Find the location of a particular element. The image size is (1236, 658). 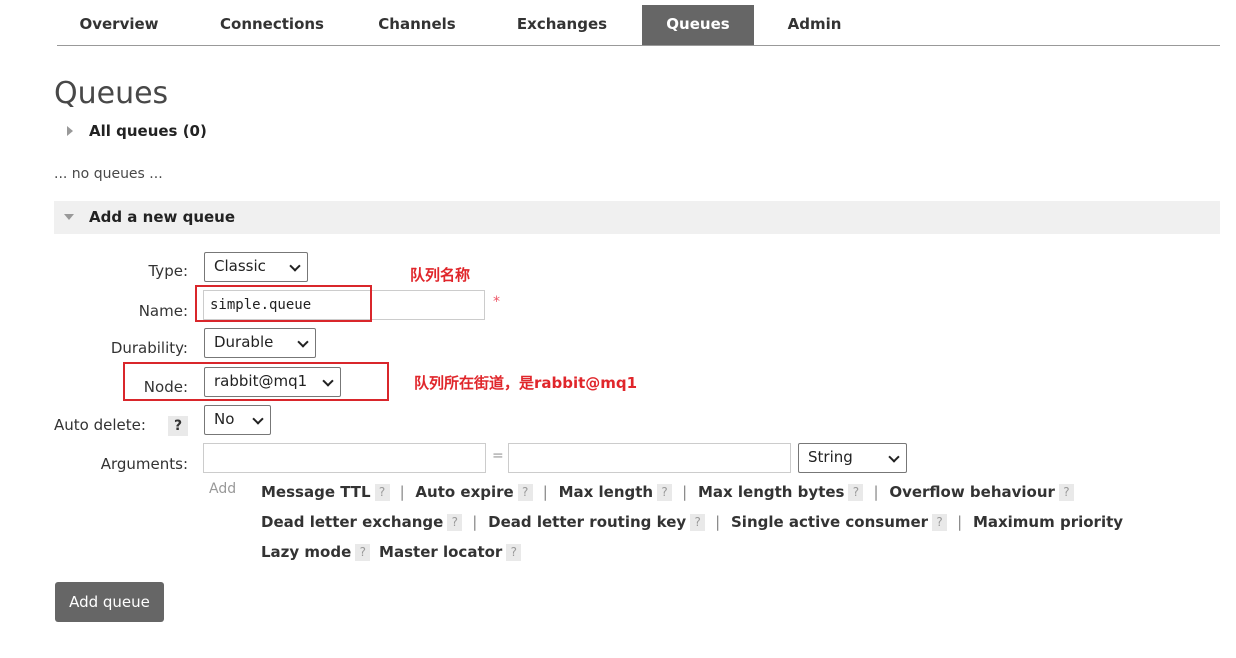

node-highlight-box is located at coordinates (256, 381).